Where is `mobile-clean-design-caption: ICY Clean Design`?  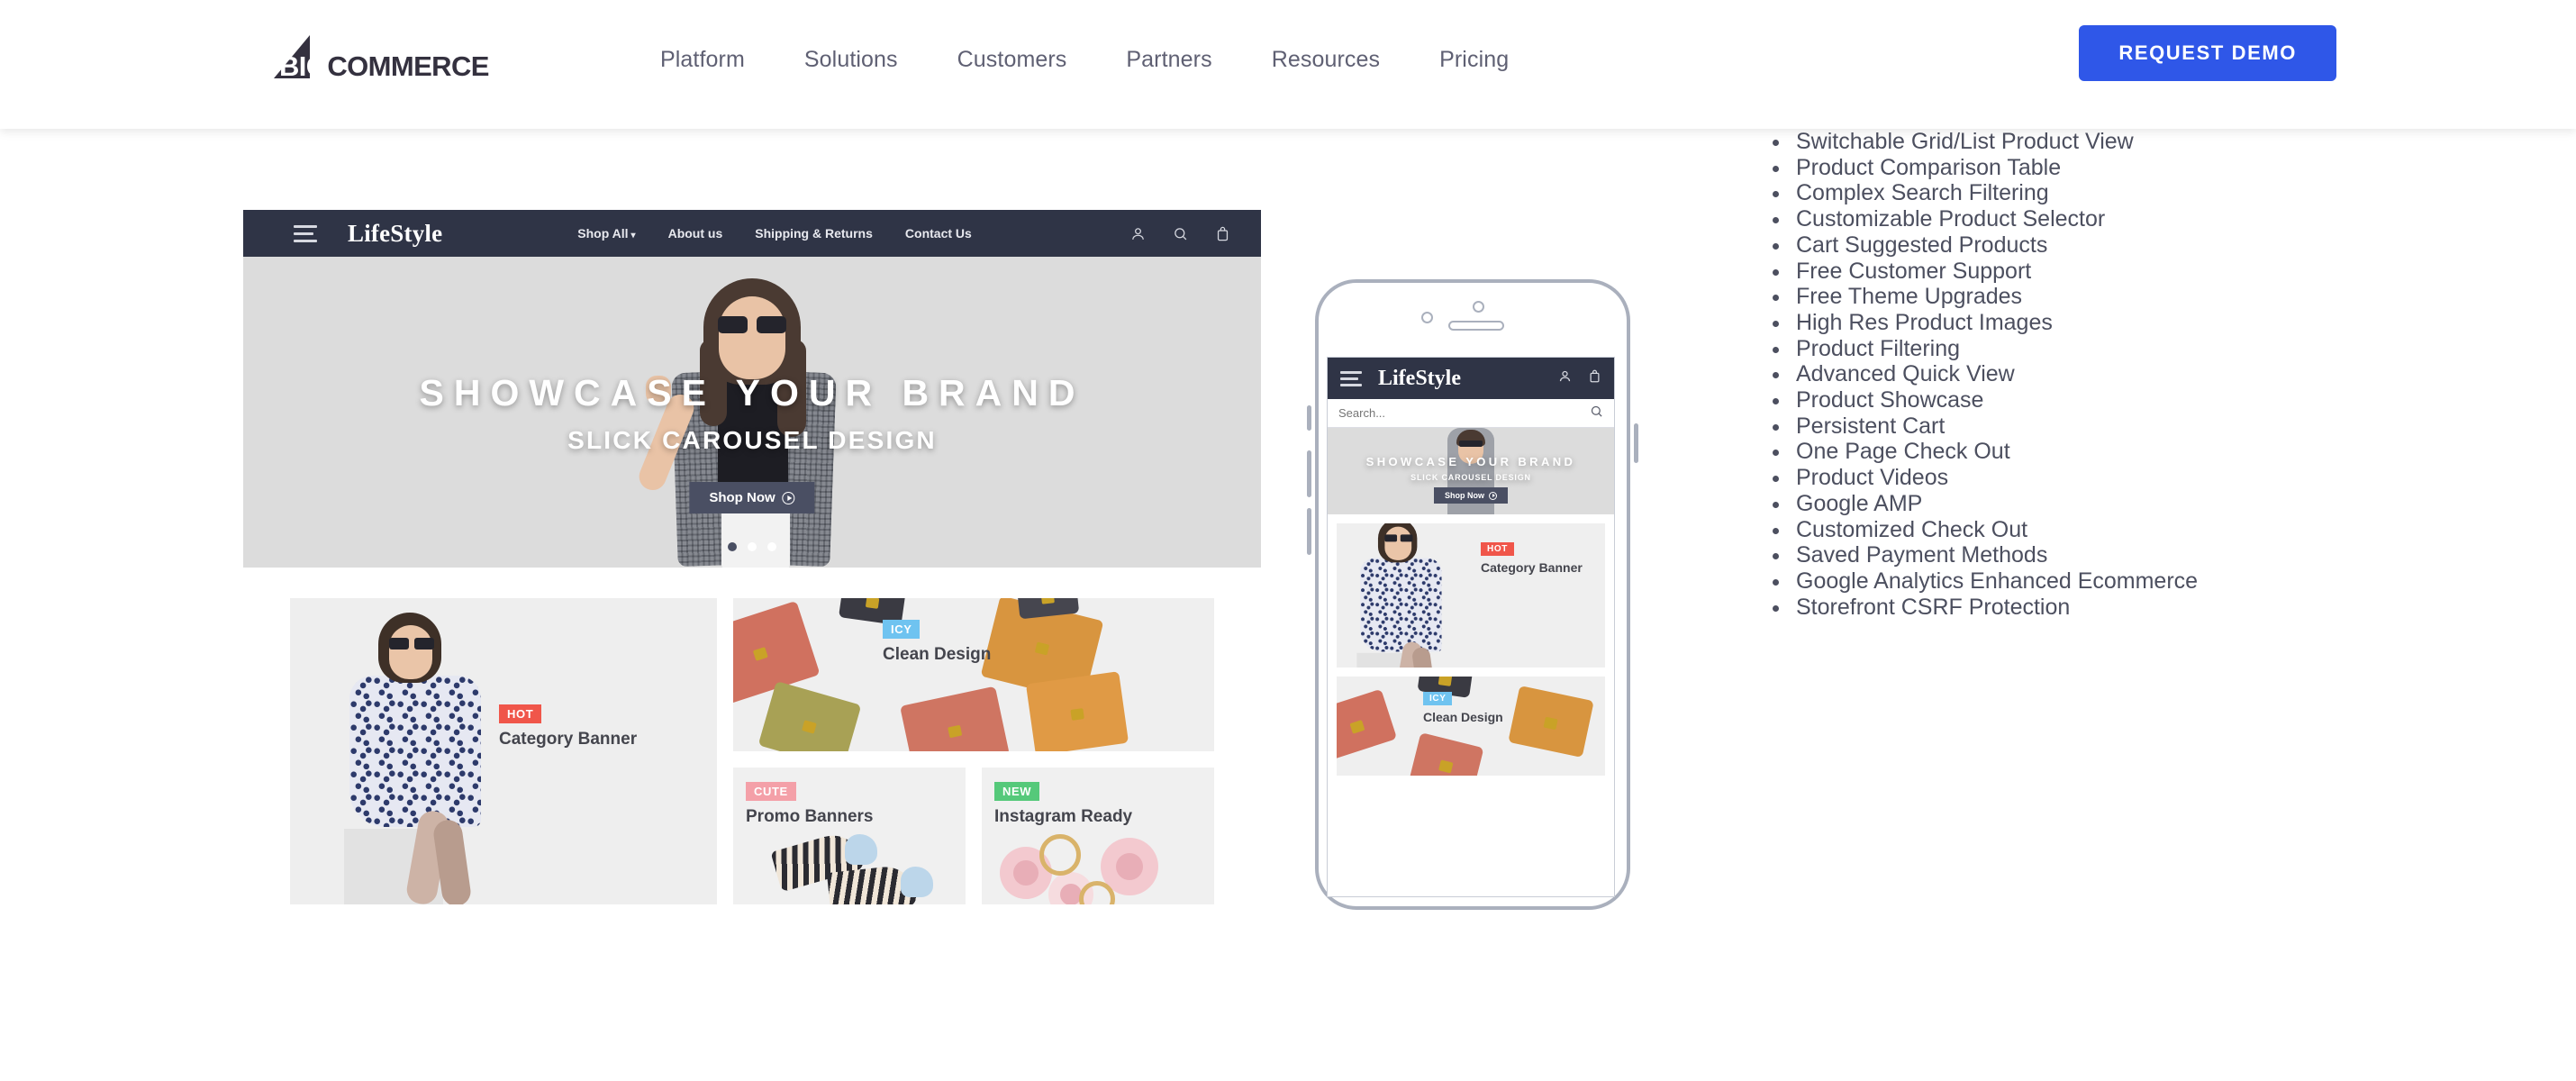 mobile-clean-design-caption: ICY Clean Design is located at coordinates (1463, 706).